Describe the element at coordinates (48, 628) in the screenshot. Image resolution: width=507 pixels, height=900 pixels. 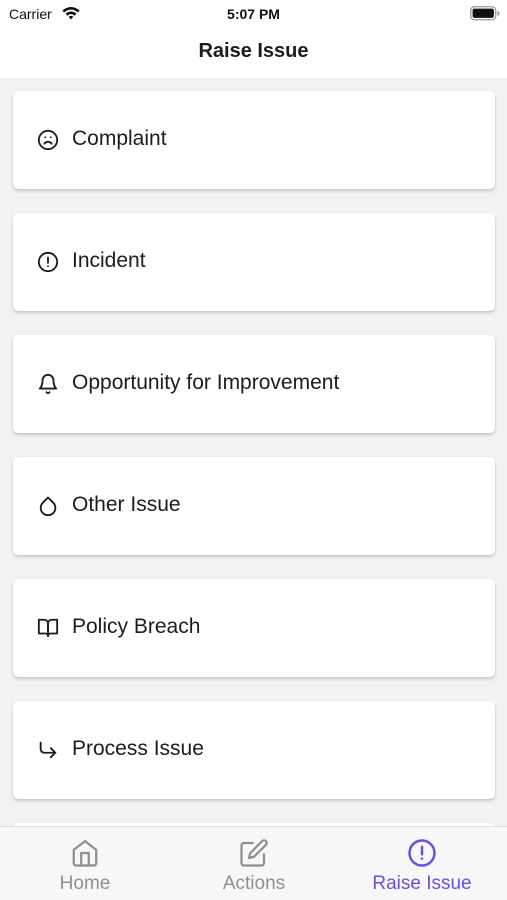
I see `open-book-icon` at that location.